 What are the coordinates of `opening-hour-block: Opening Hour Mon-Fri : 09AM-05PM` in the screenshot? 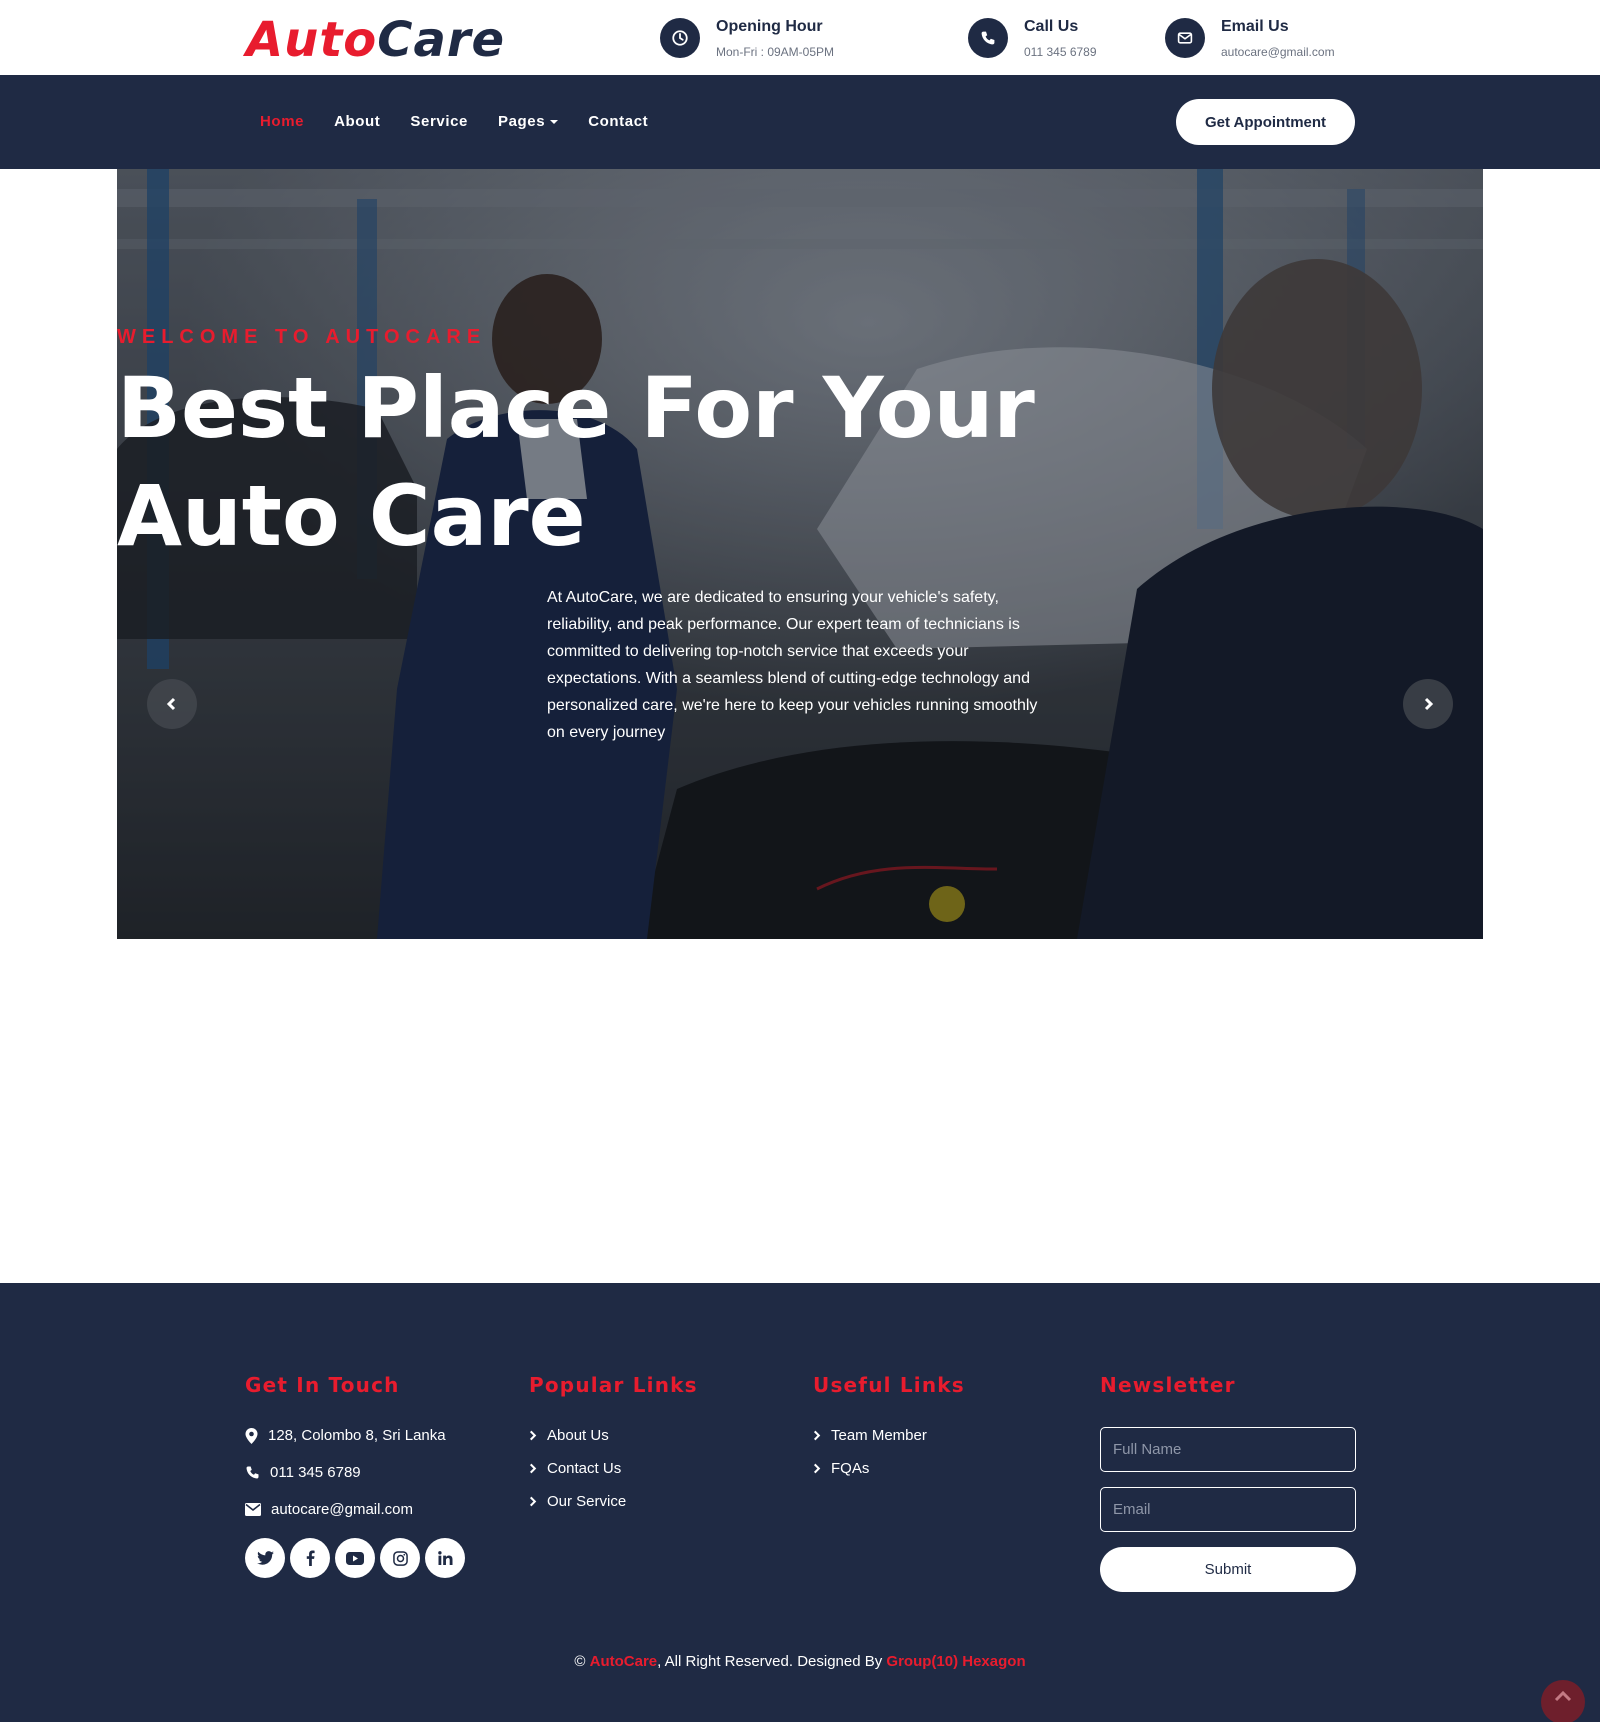 It's located at (747, 38).